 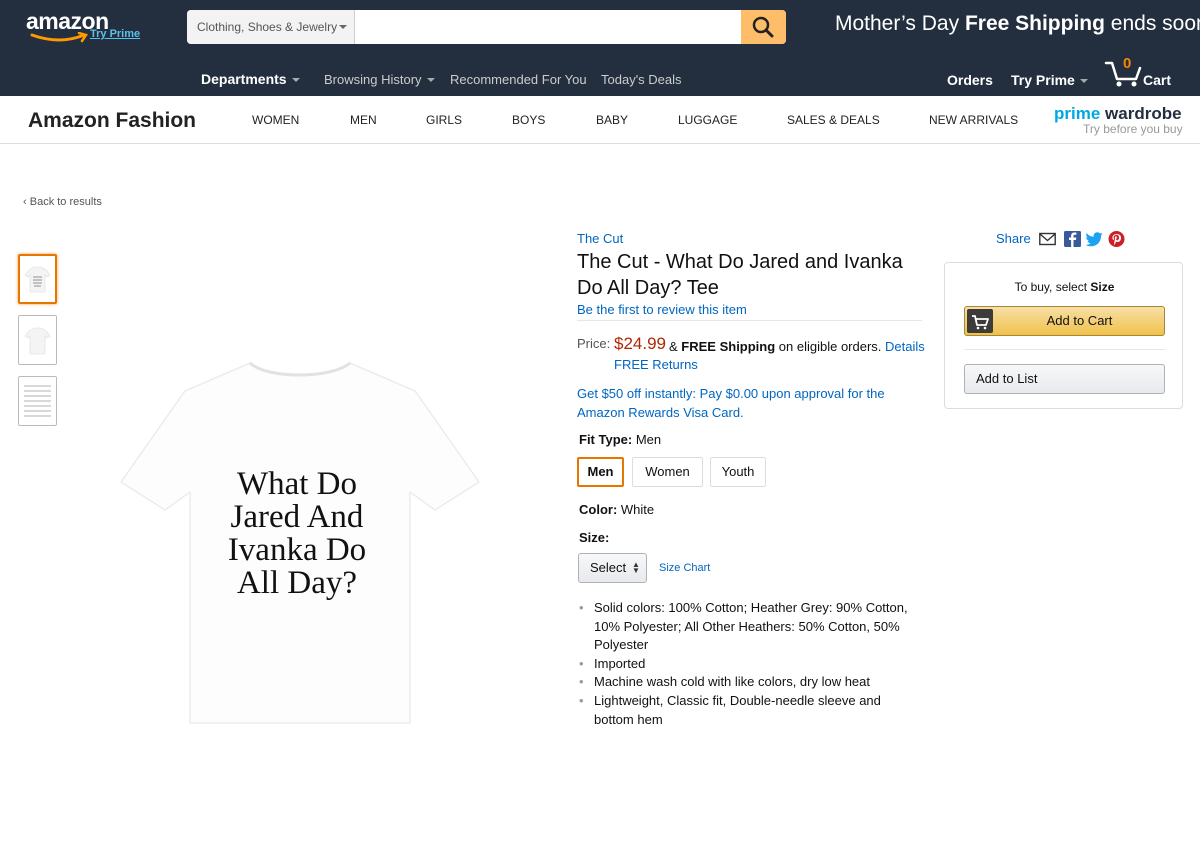 I want to click on smile-arrow-icon, so click(x=59, y=37).